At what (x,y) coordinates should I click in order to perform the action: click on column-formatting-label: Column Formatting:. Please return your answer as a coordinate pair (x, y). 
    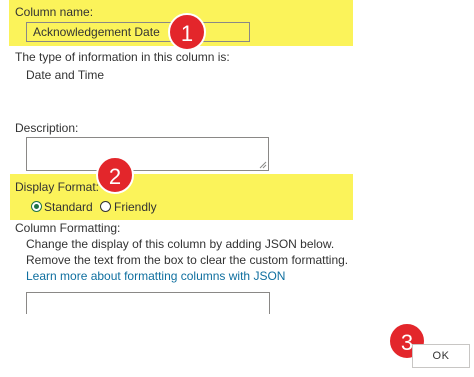
    Looking at the image, I should click on (68, 228).